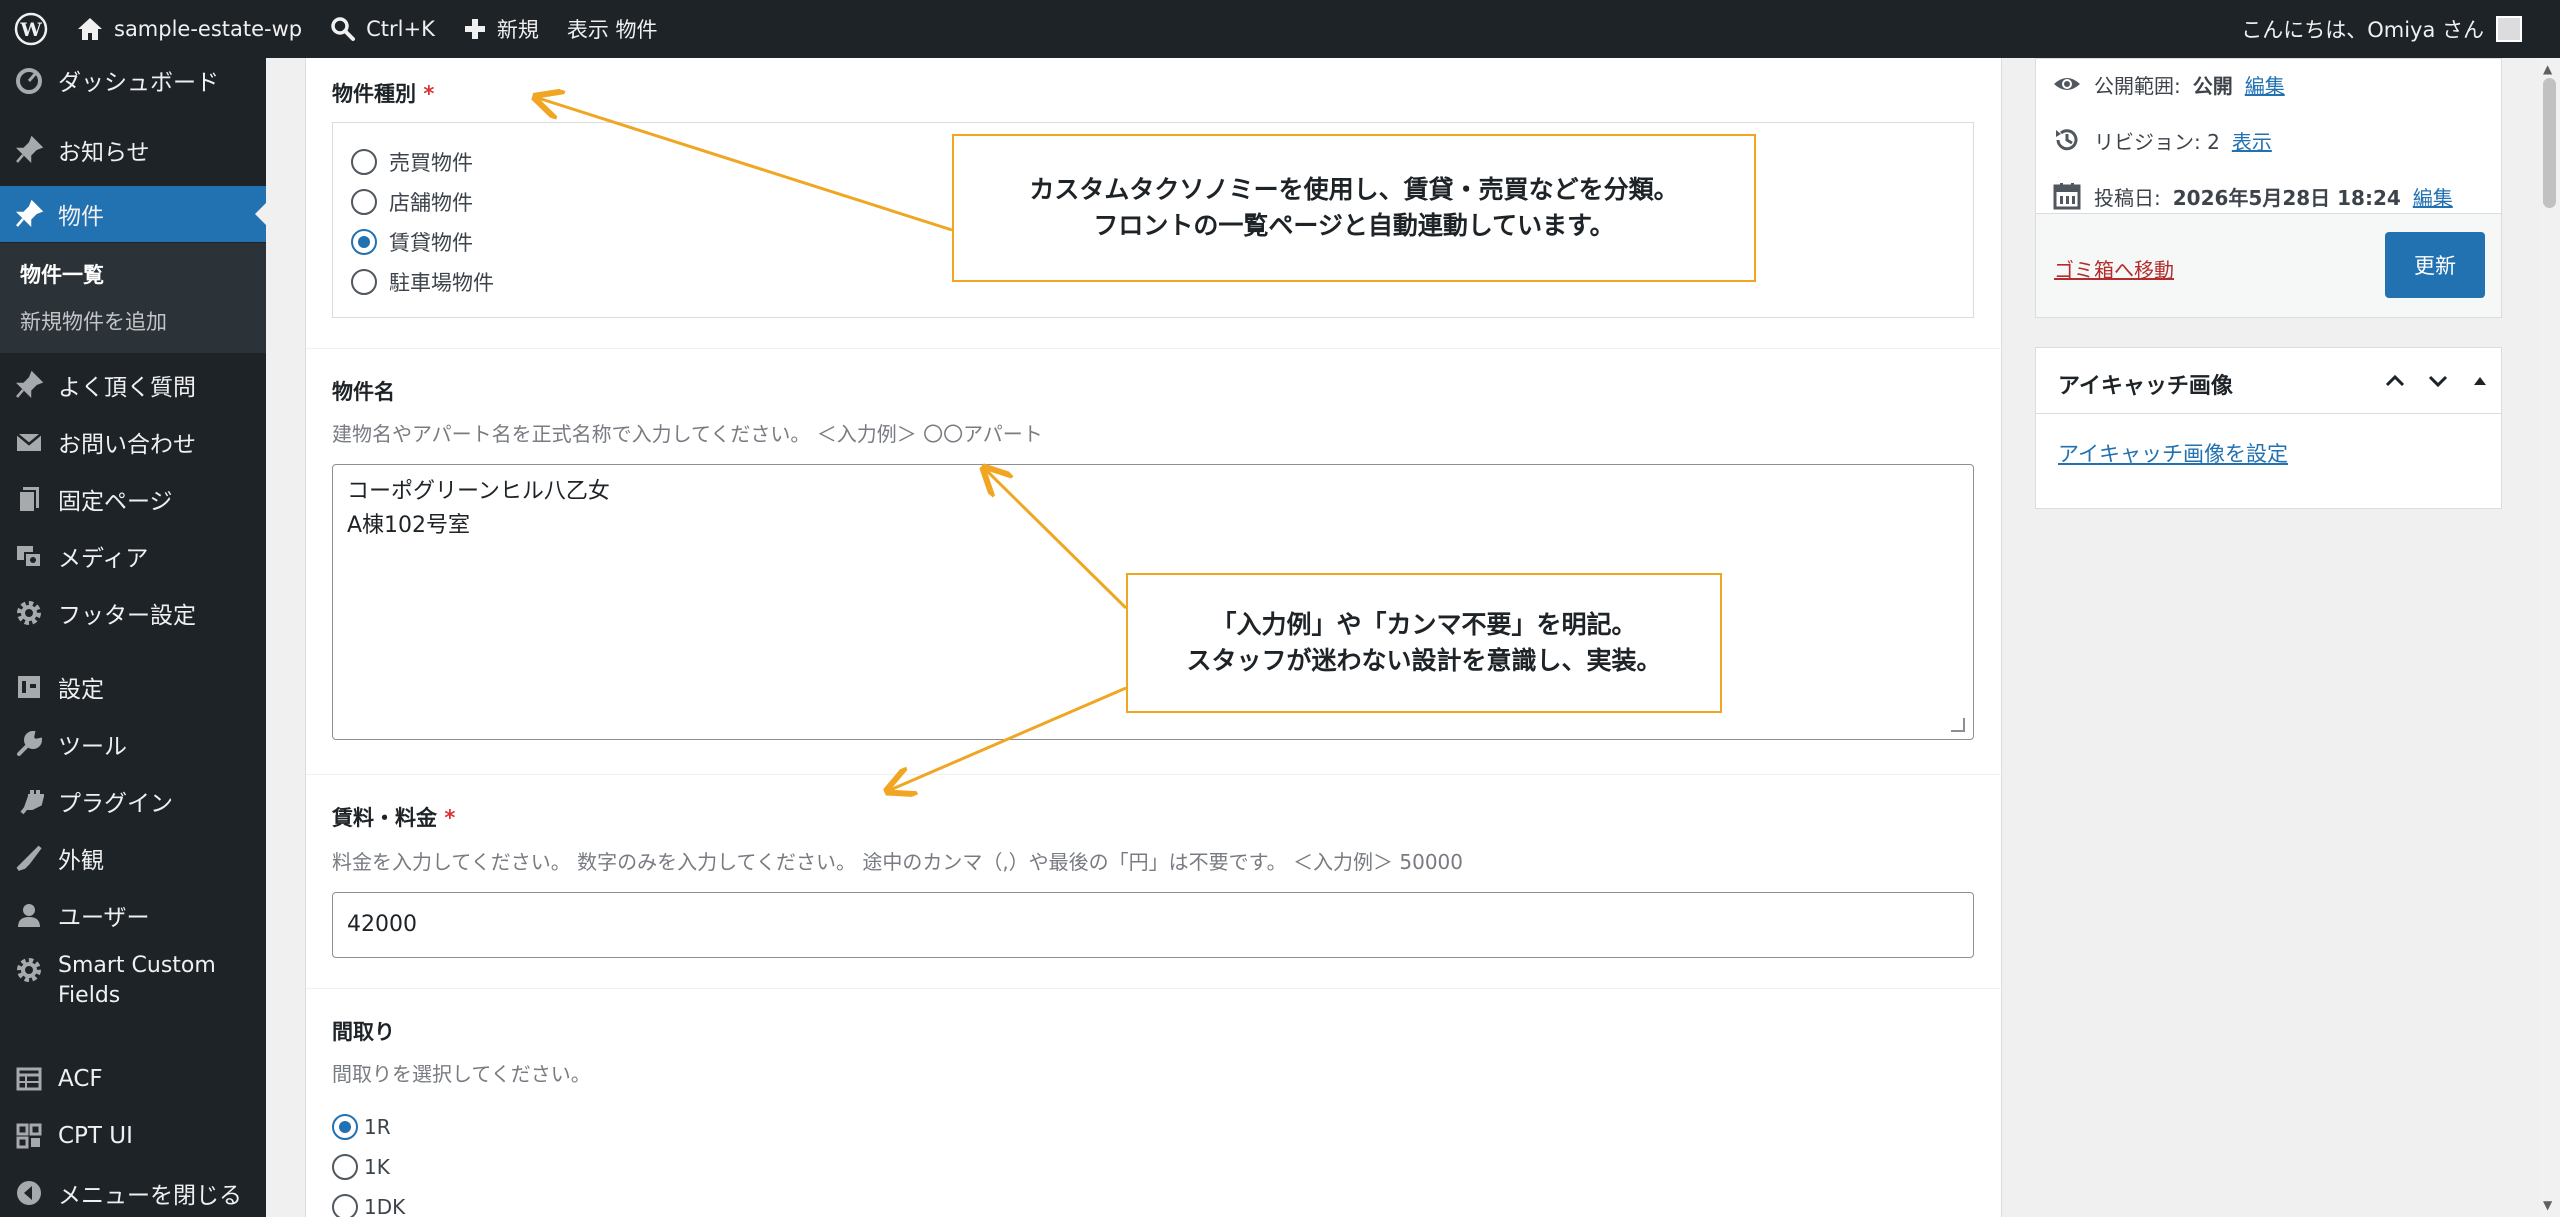 This screenshot has width=2560, height=1217. I want to click on sidebar-label: 固定ページ, so click(115, 502).